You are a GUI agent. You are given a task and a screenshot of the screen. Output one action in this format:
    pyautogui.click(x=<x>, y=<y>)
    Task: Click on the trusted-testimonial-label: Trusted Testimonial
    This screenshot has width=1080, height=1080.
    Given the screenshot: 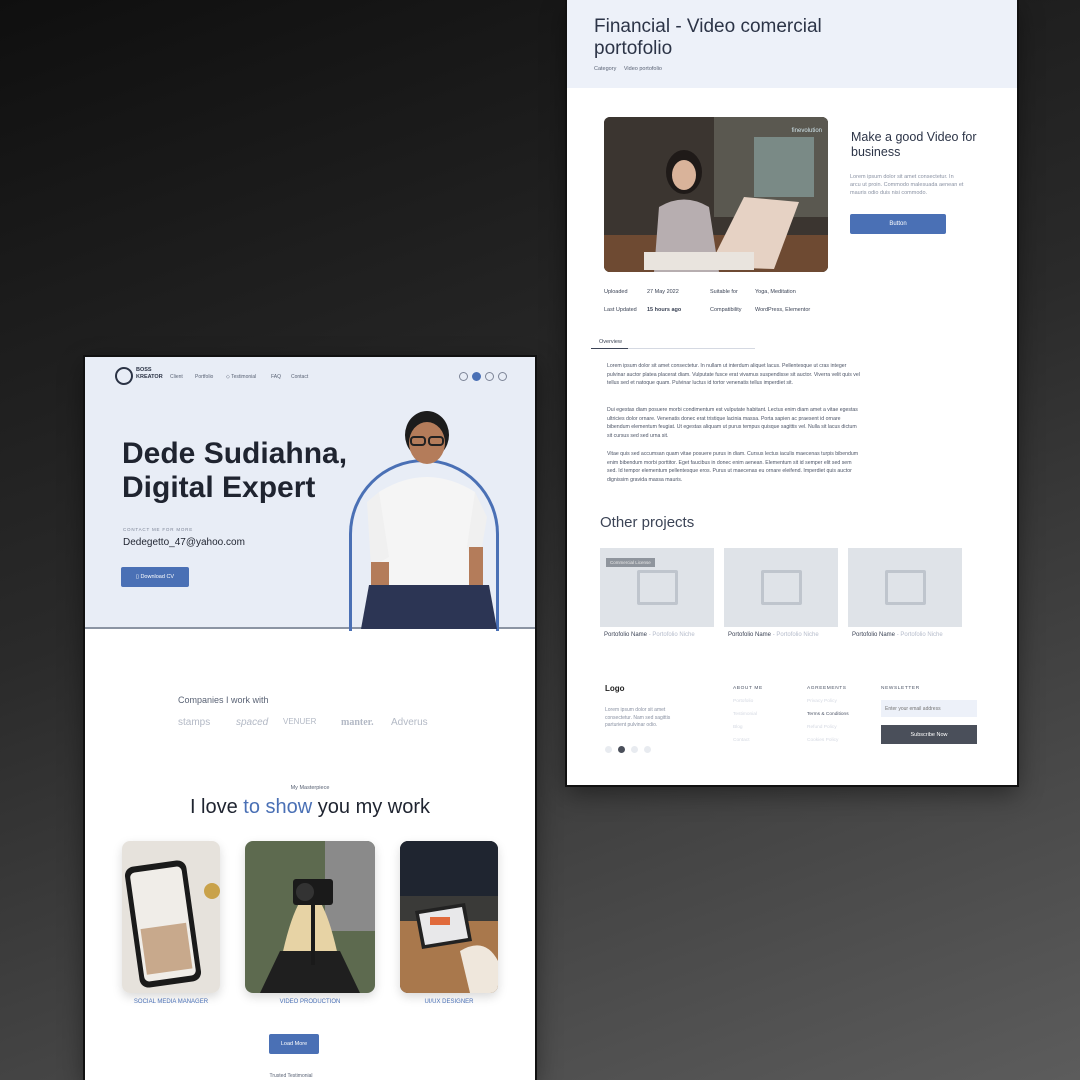 What is the action you would take?
    pyautogui.click(x=291, y=1076)
    